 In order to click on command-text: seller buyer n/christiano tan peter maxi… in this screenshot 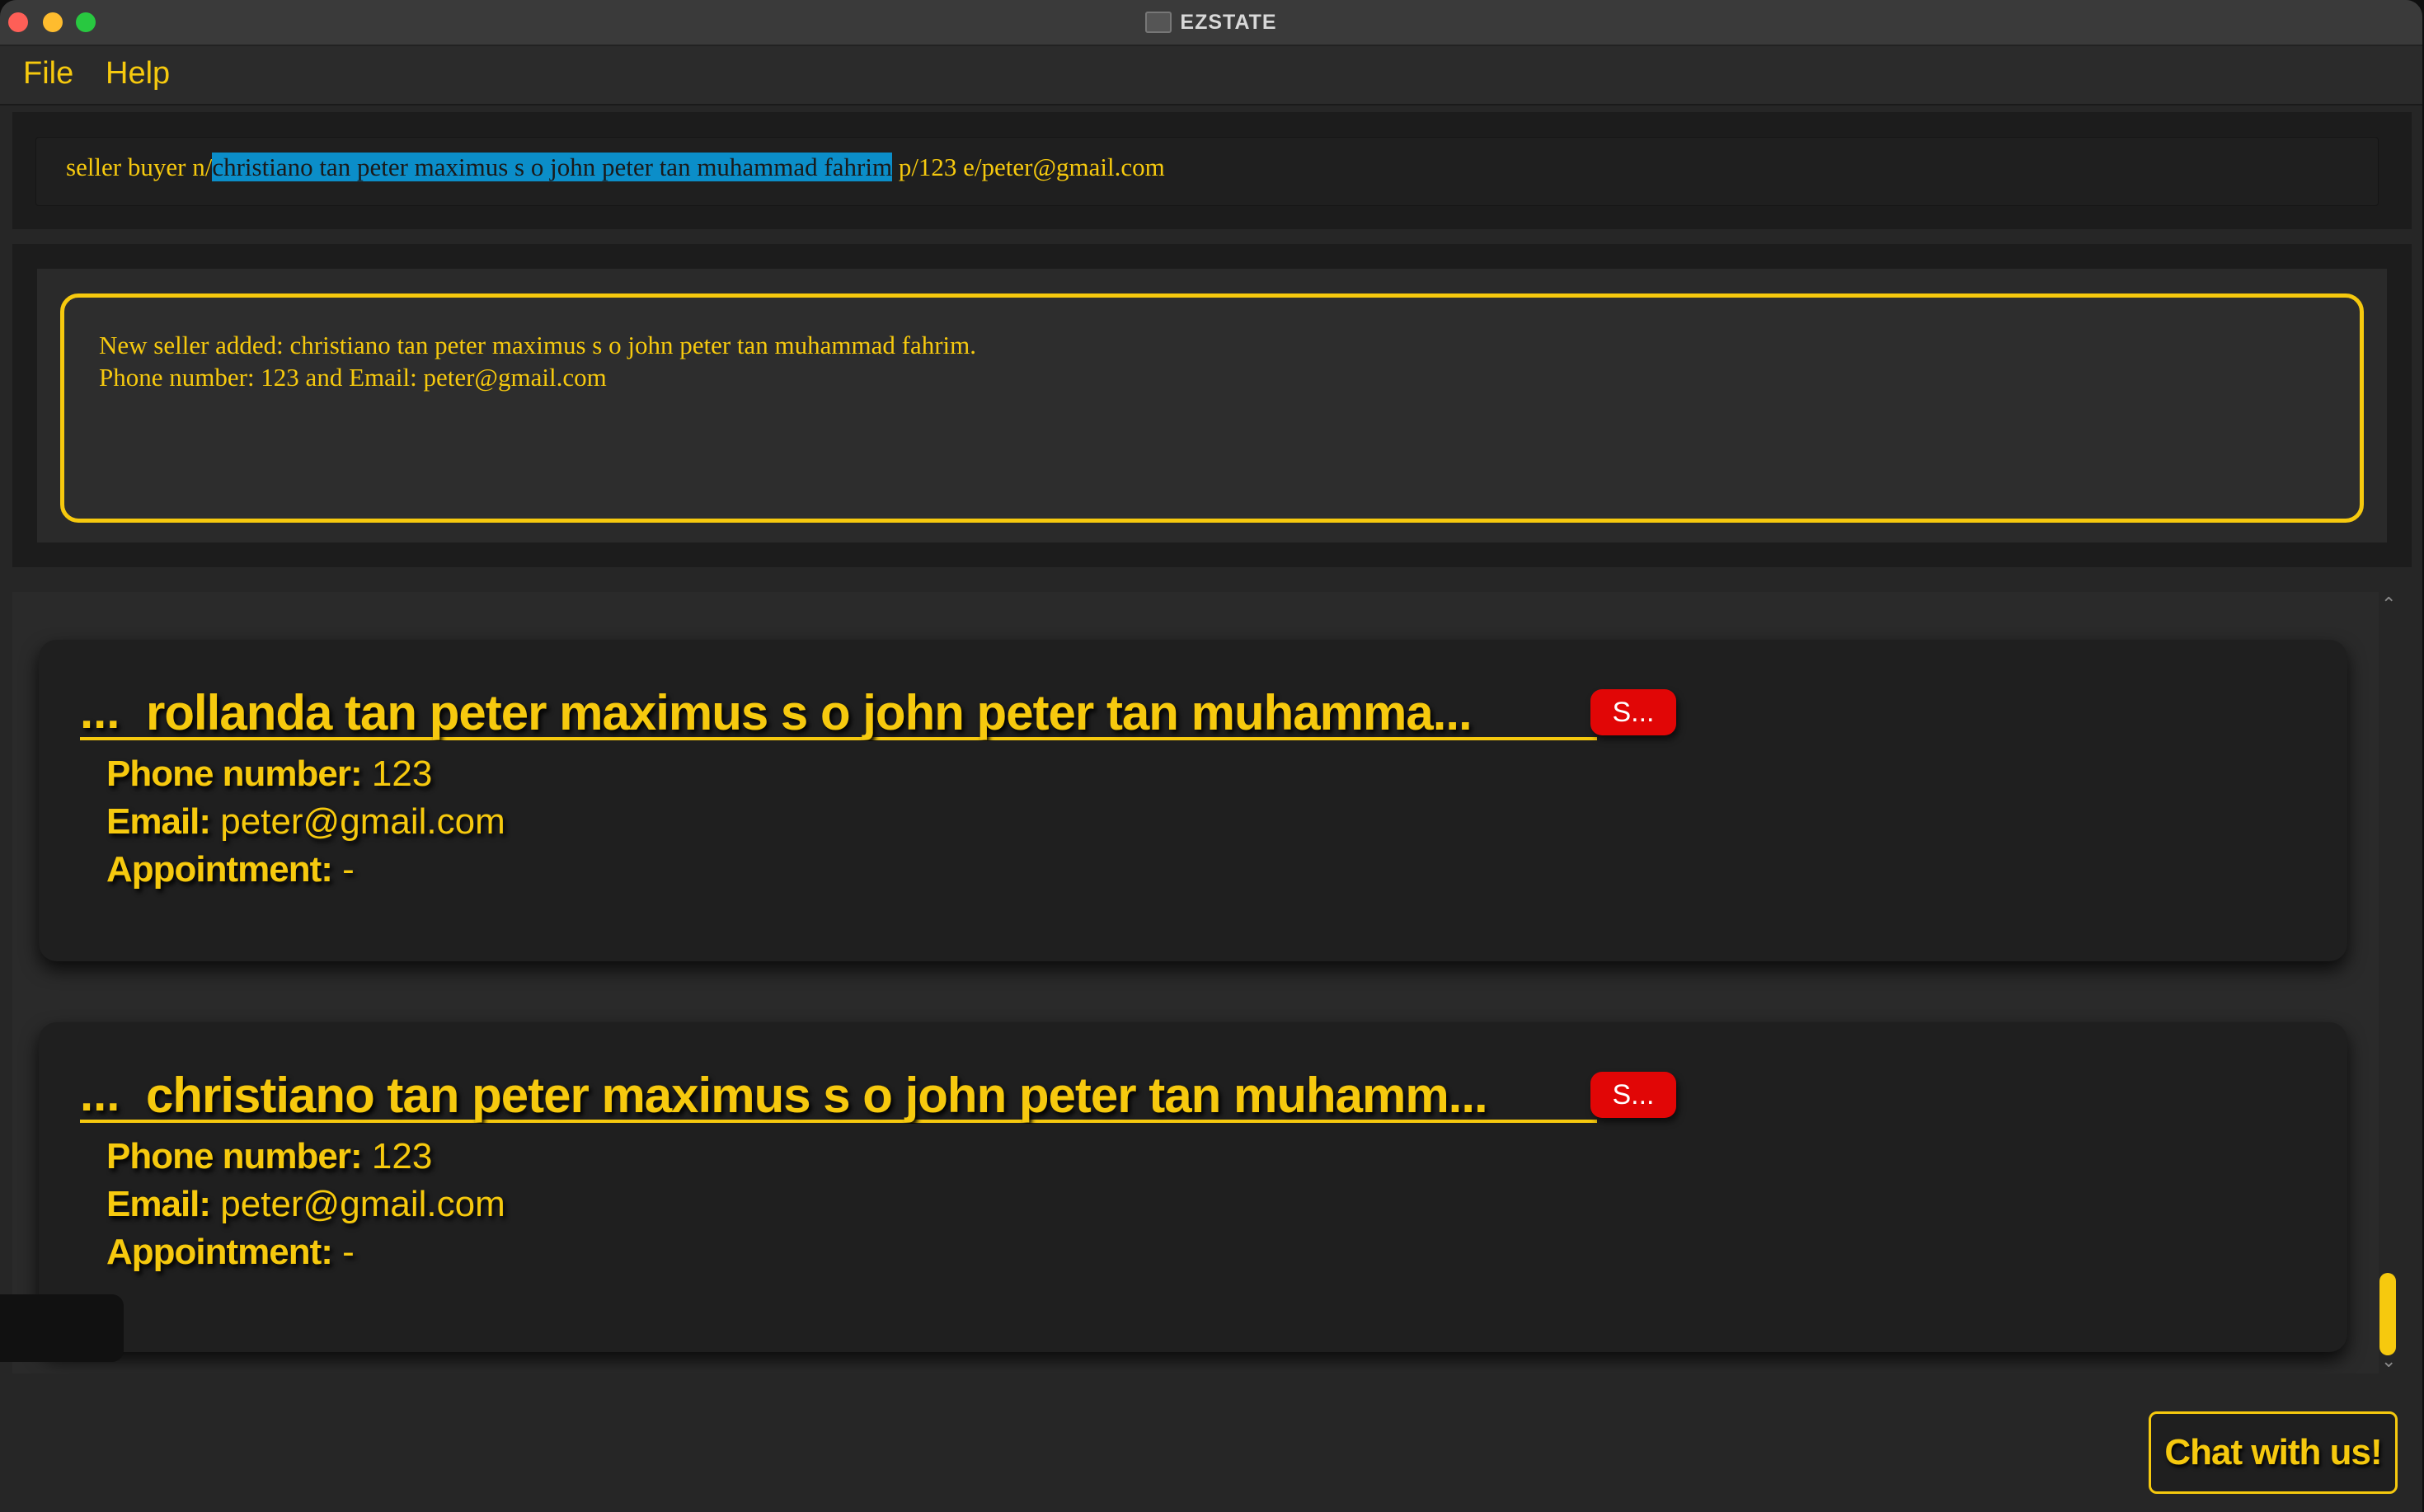, I will do `click(615, 168)`.